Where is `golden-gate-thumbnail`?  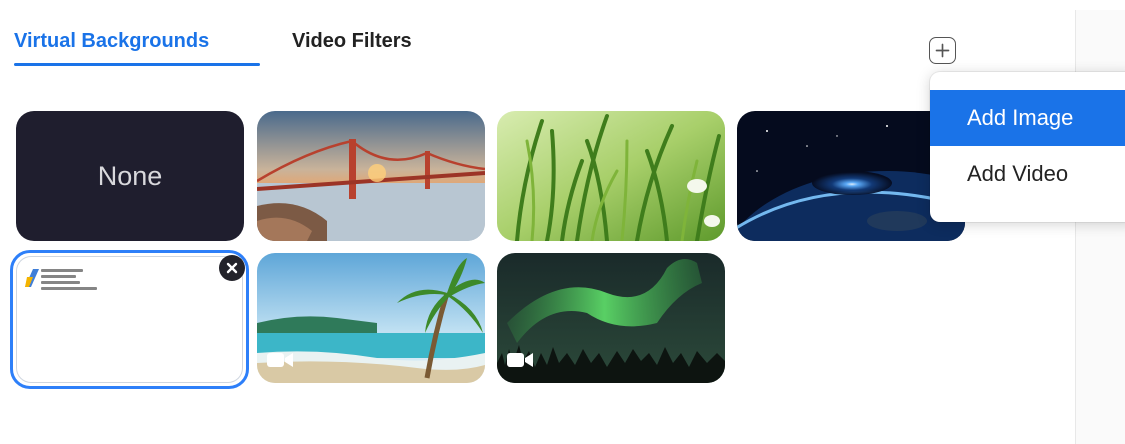
golden-gate-thumbnail is located at coordinates (371, 176).